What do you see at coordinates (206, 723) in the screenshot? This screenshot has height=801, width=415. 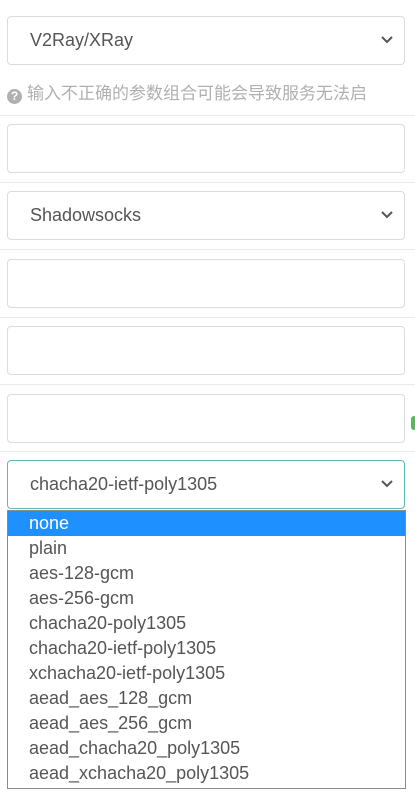 I see `dropdown-option: aead_aes_256_gcm` at bounding box center [206, 723].